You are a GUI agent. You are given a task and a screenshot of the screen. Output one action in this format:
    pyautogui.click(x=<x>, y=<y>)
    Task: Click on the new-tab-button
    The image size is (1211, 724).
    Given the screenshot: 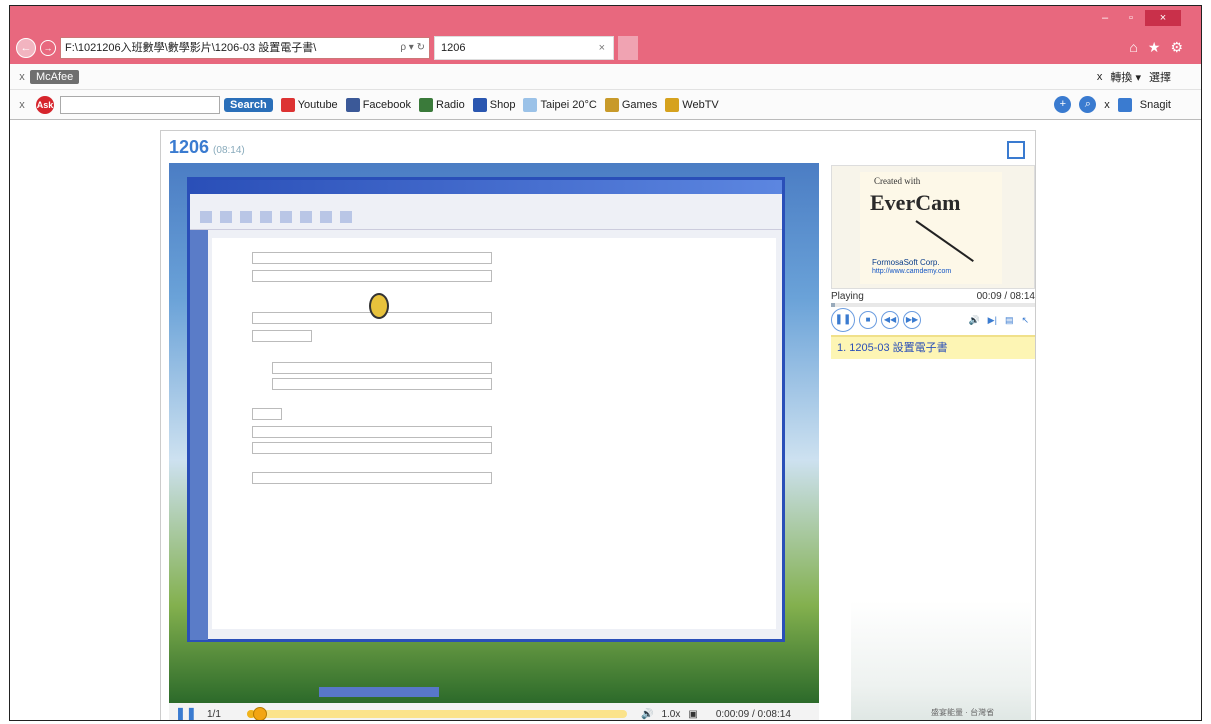 What is the action you would take?
    pyautogui.click(x=628, y=48)
    